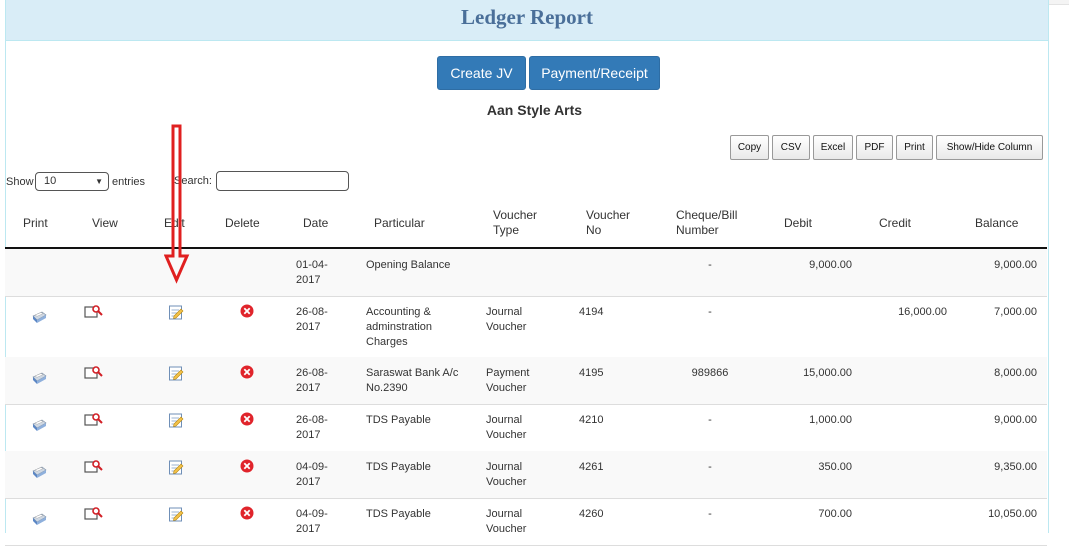 This screenshot has height=546, width=1069. What do you see at coordinates (874, 147) in the screenshot?
I see `pdf-button: PDF` at bounding box center [874, 147].